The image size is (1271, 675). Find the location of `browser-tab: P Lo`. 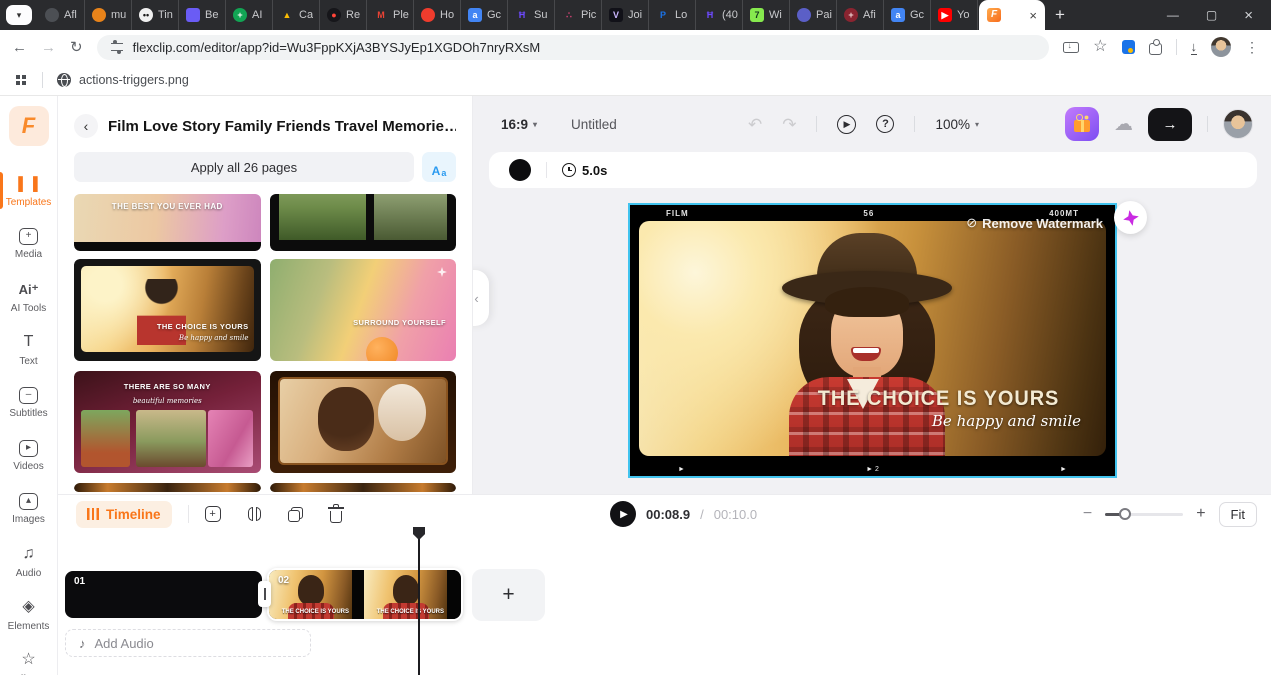

browser-tab: P Lo is located at coordinates (672, 15).